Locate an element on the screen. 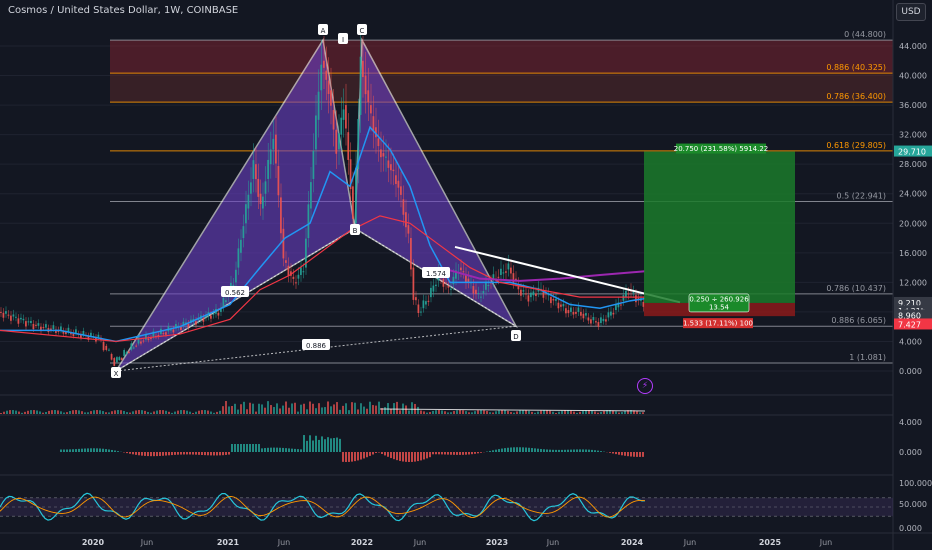 The image size is (932, 550). price-axis-bg is located at coordinates (912, 275).